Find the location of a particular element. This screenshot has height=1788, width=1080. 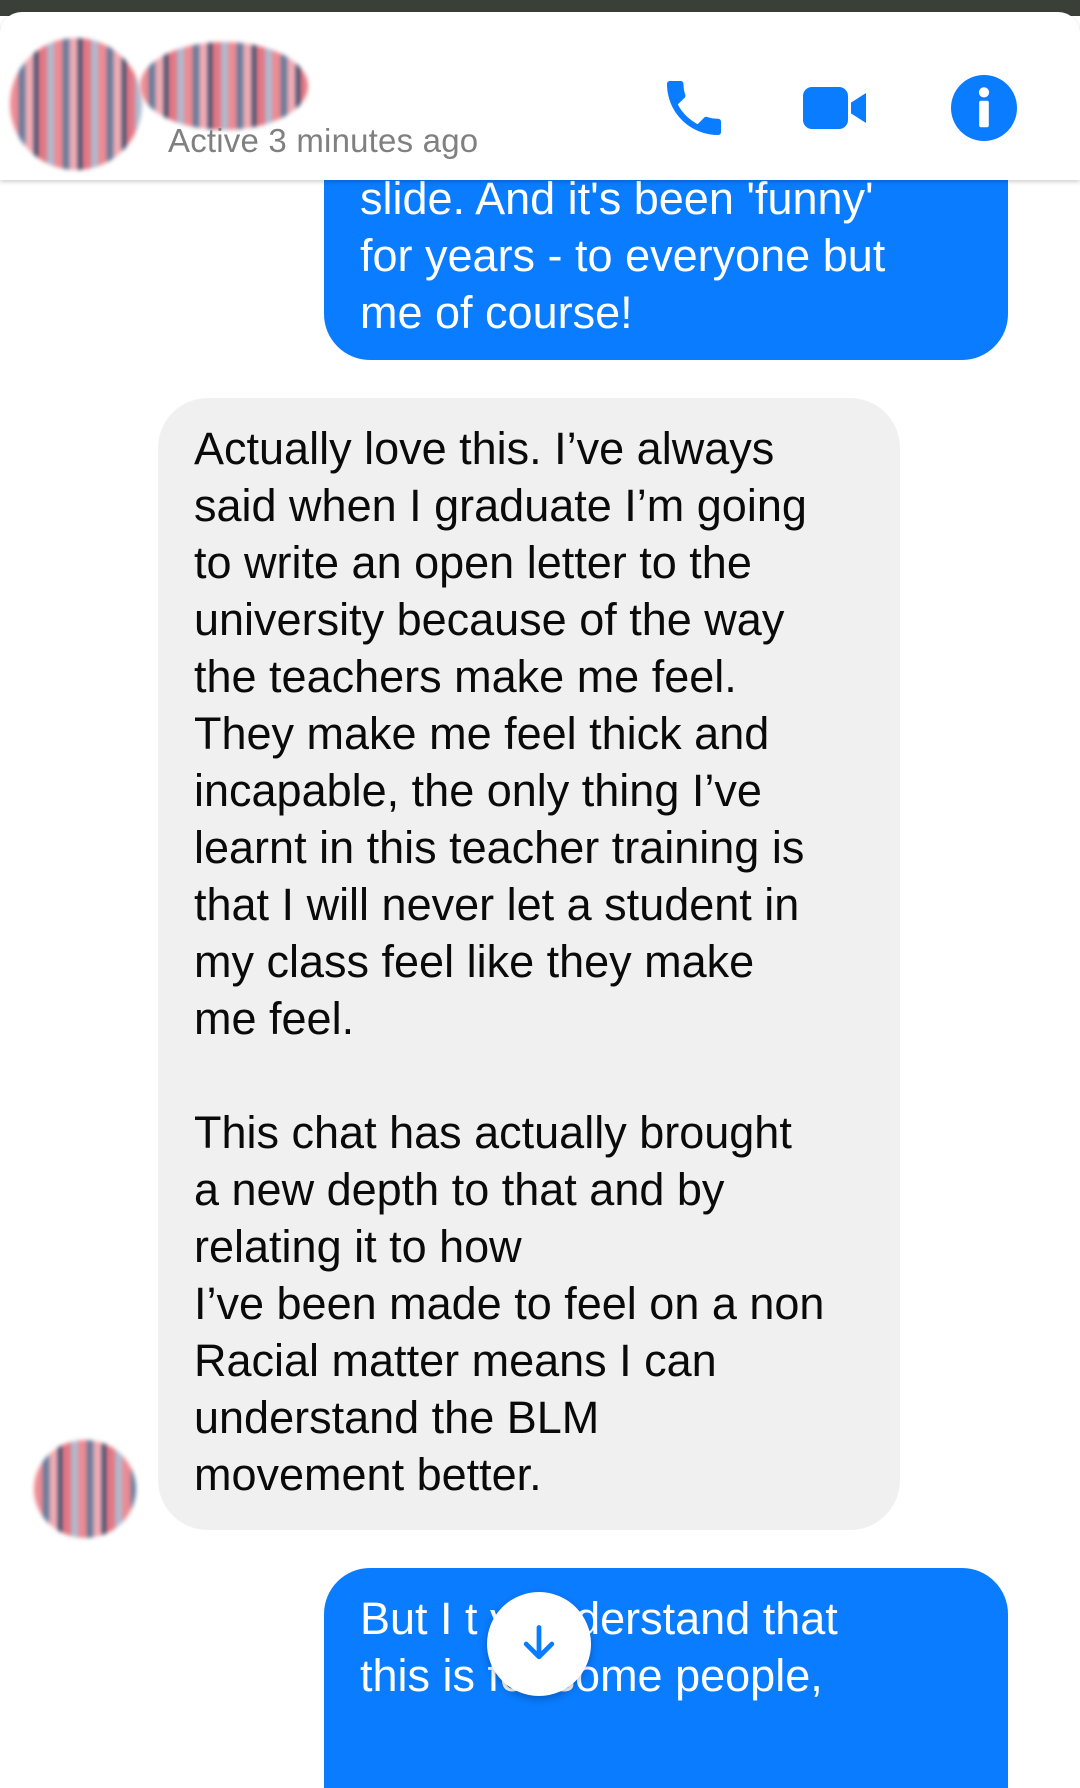

chat-header: Active 3 minutes ago is located at coordinates (540, 96).